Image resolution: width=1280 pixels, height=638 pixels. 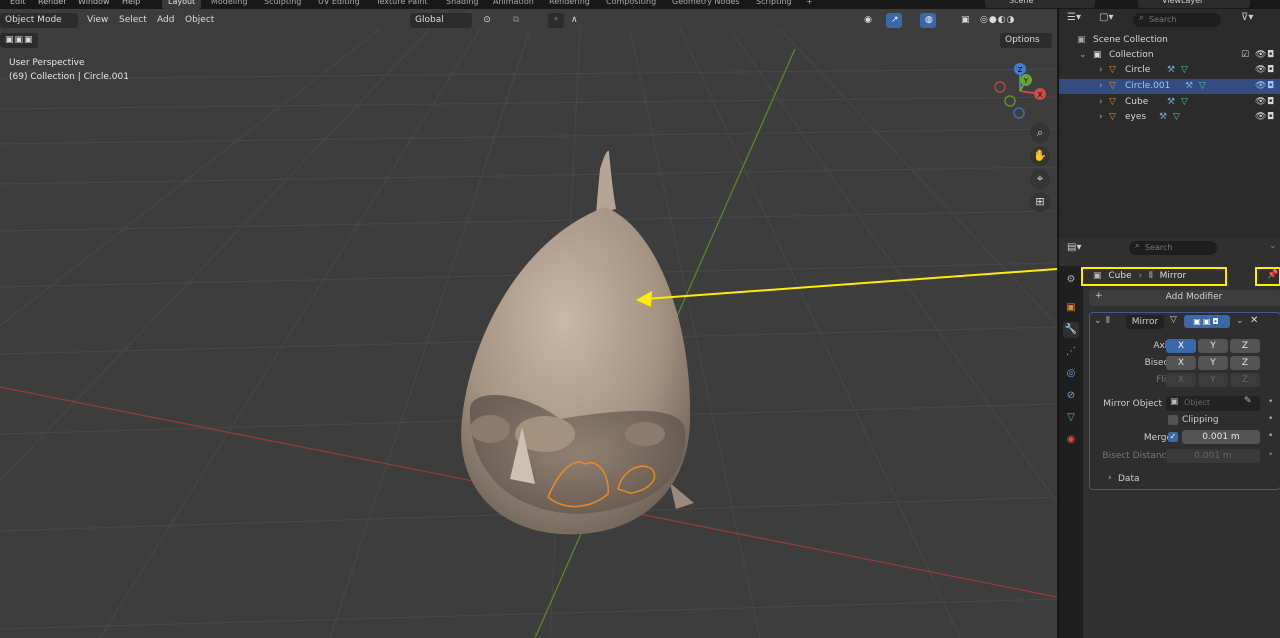 What do you see at coordinates (1213, 363) in the screenshot?
I see `bisect-y-toggle: Y` at bounding box center [1213, 363].